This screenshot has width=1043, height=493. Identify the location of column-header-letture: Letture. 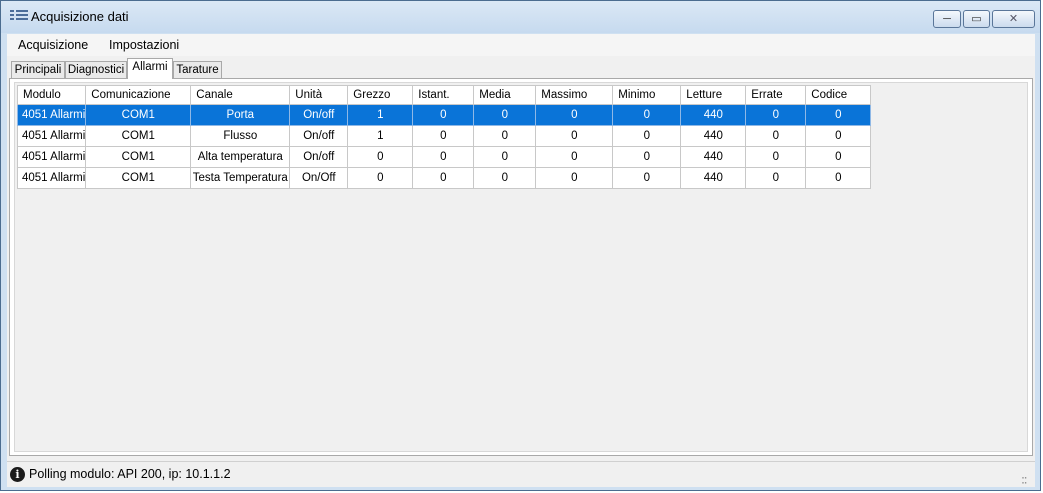
(713, 95).